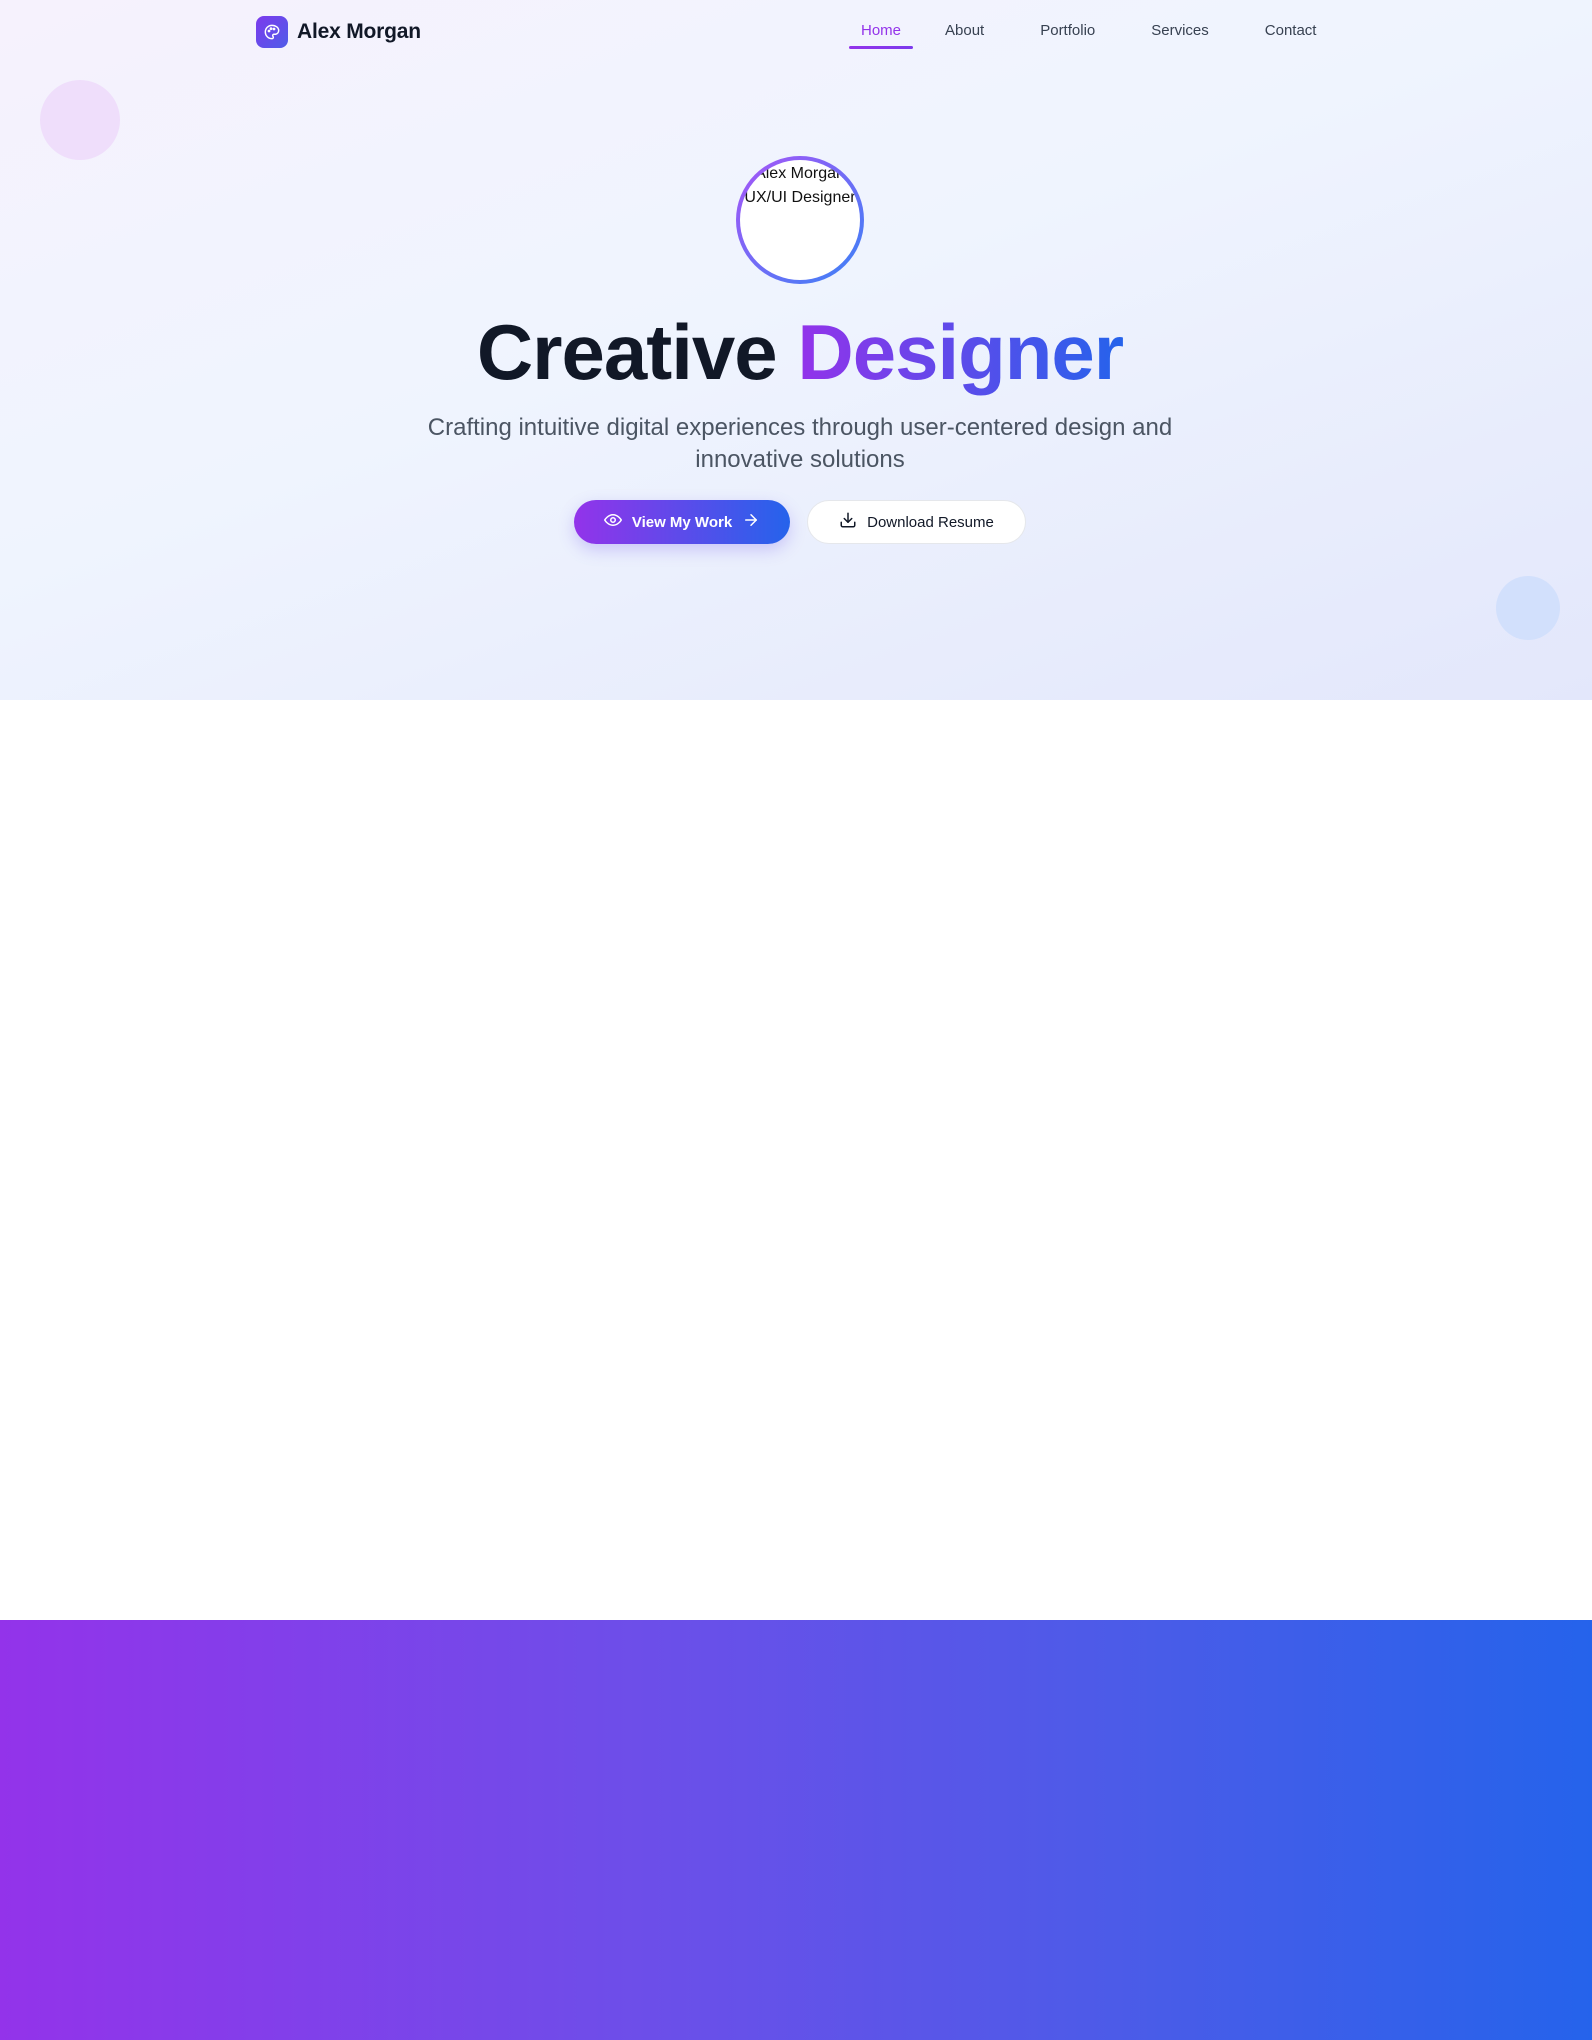 This screenshot has width=1592, height=2040. What do you see at coordinates (627, 352) in the screenshot?
I see `headline-plain: Creative` at bounding box center [627, 352].